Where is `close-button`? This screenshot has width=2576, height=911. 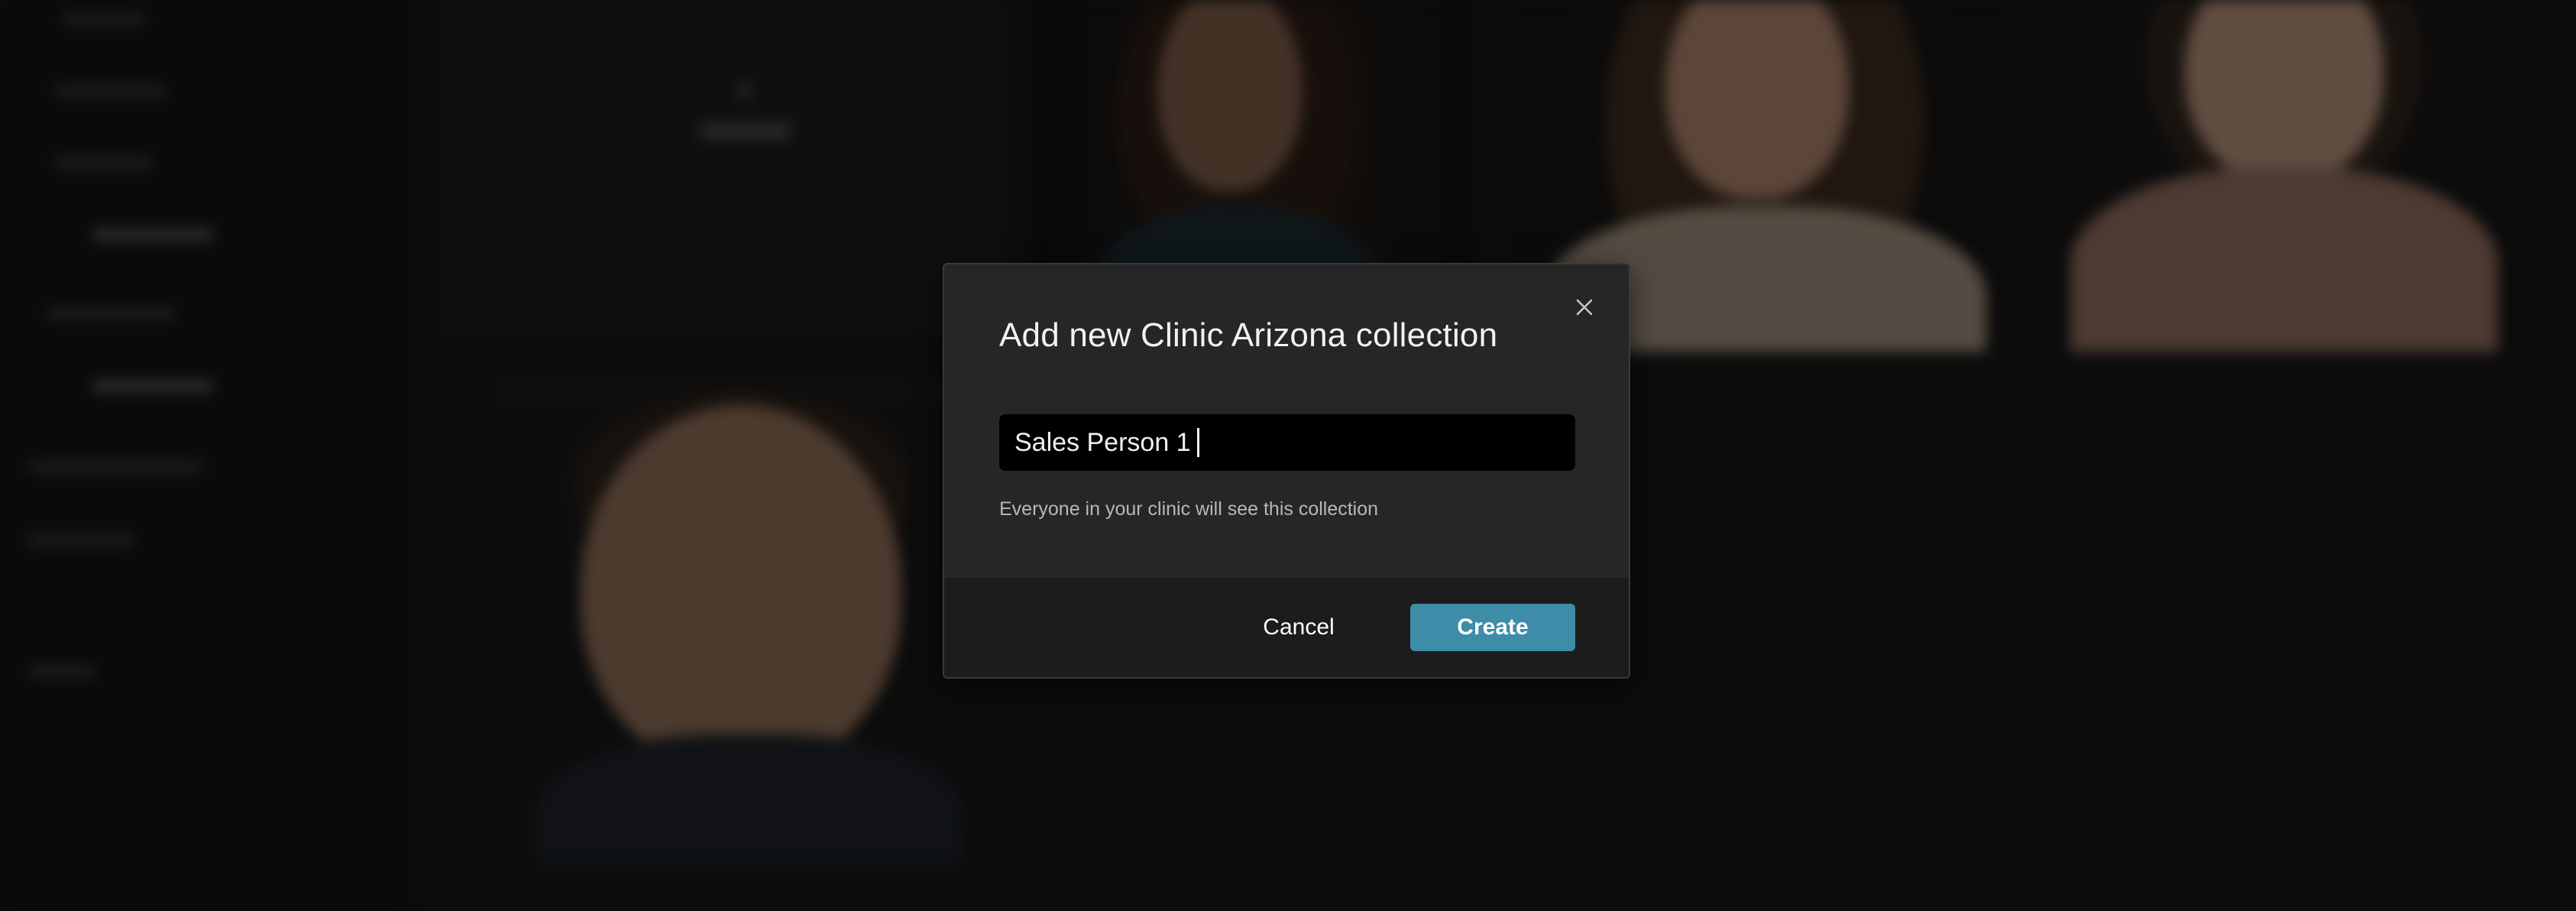 close-button is located at coordinates (1584, 307).